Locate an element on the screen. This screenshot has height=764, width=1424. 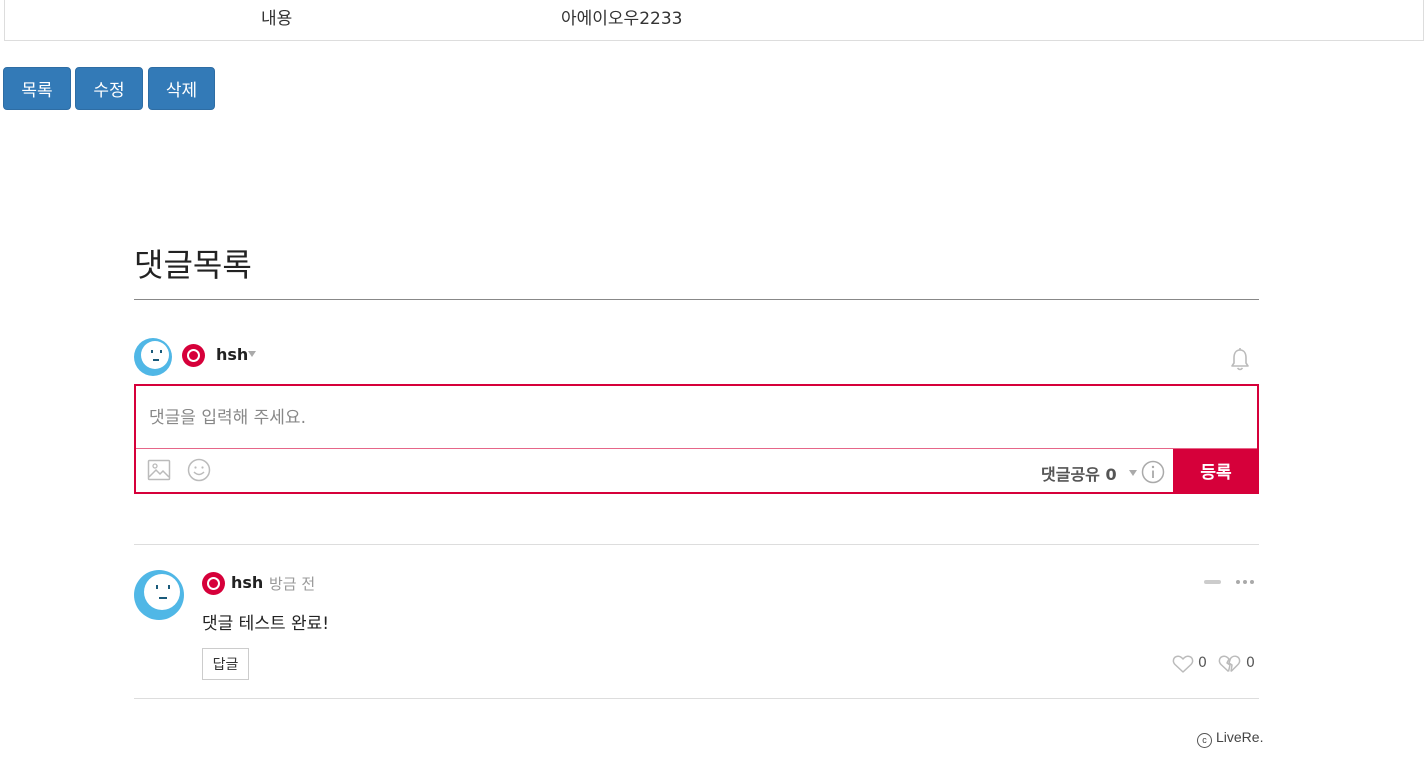
comment-input is located at coordinates (696, 417).